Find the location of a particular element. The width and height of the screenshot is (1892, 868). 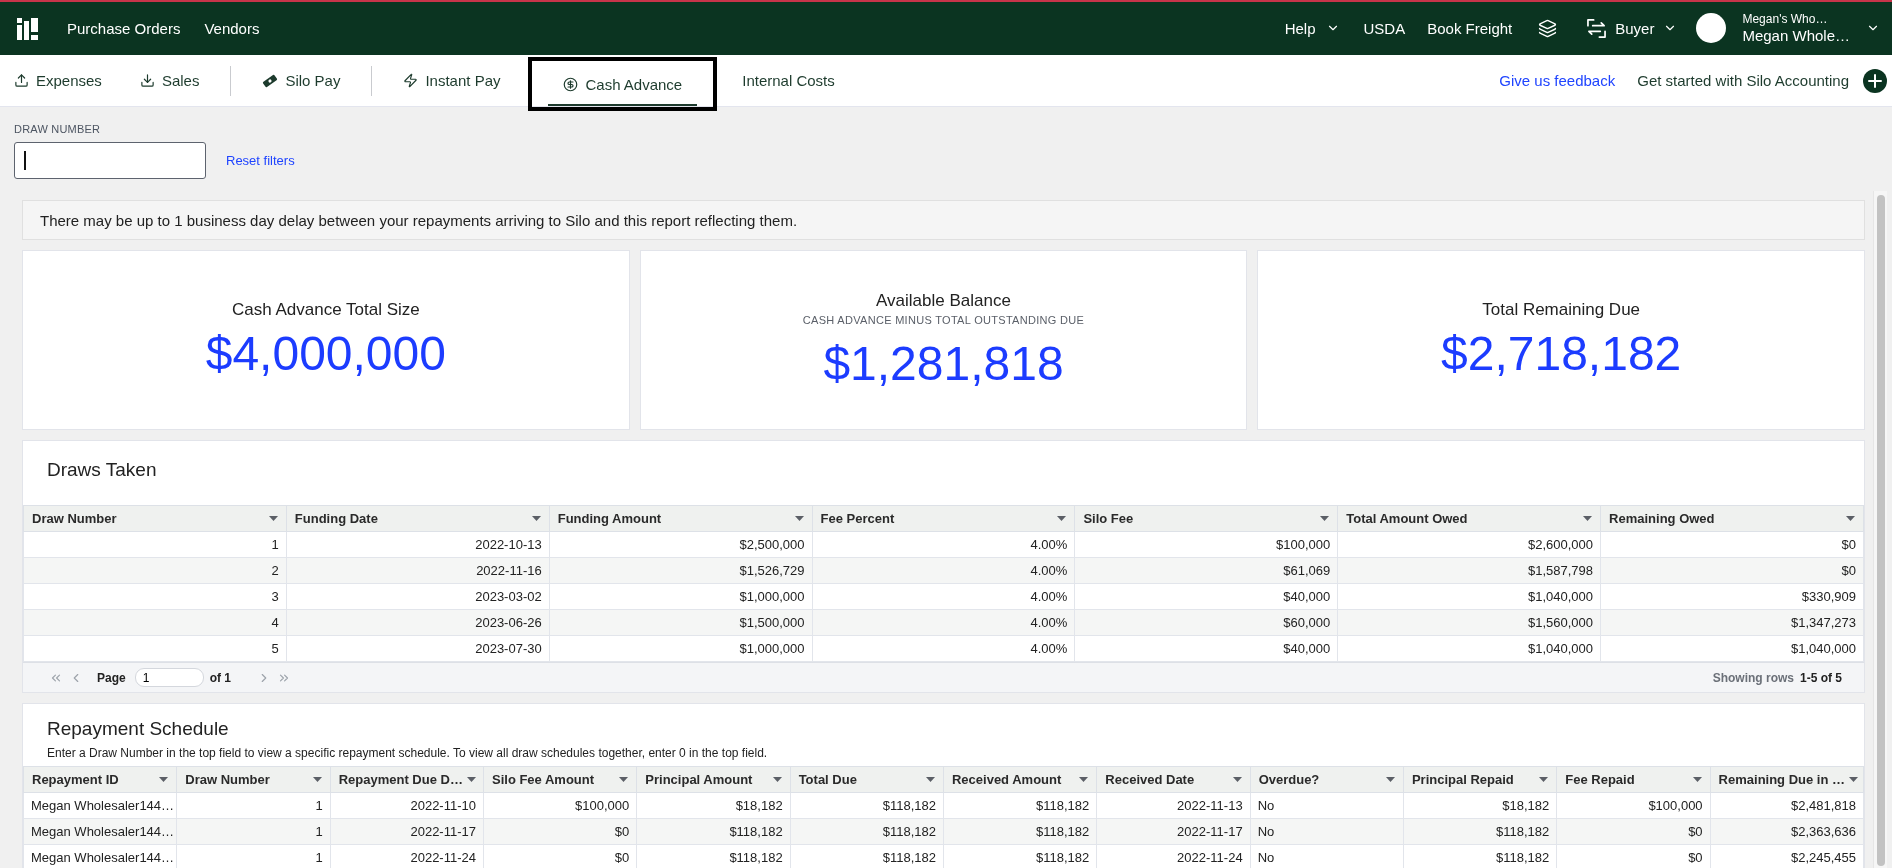

metric-title: Available Balance is located at coordinates (943, 300).